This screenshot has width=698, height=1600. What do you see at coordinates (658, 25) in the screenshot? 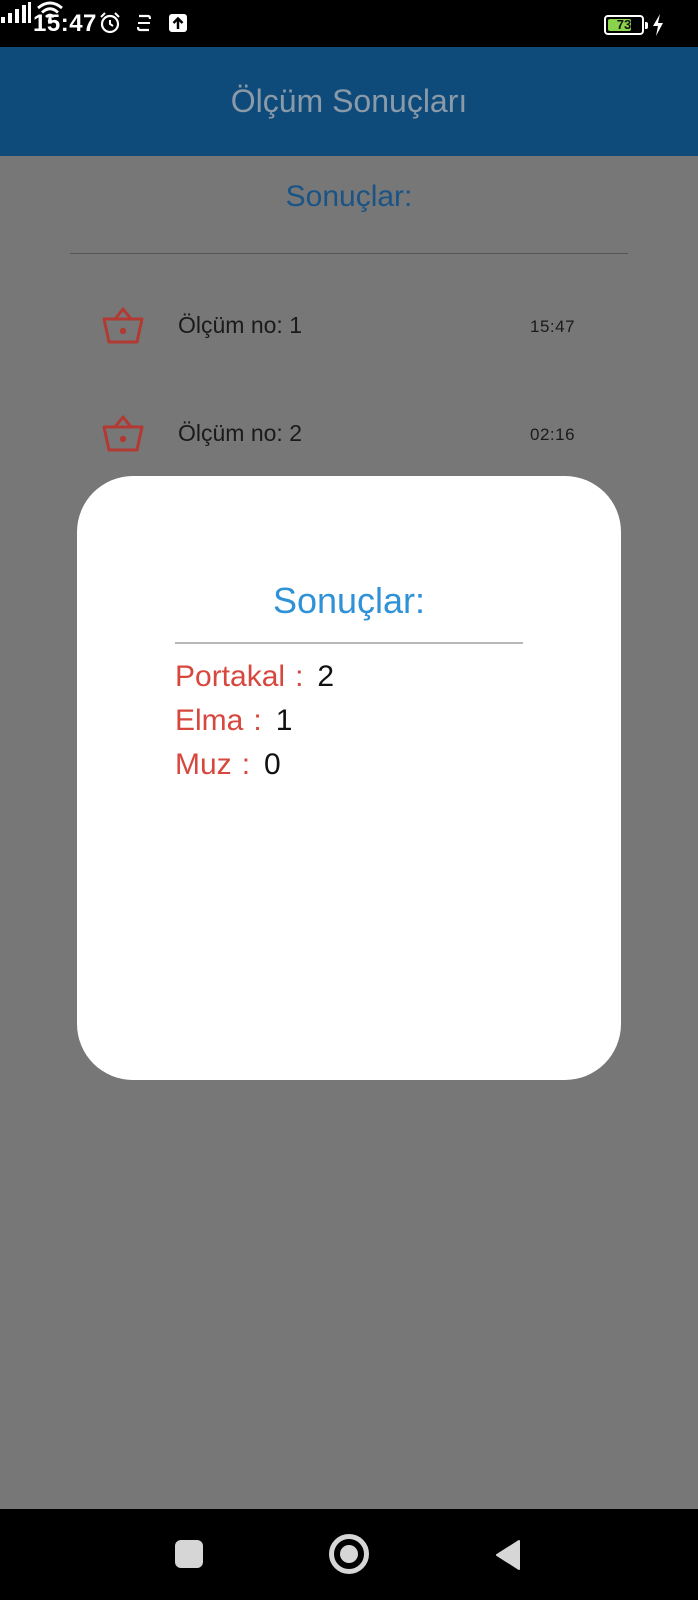
I see `charging-icon` at bounding box center [658, 25].